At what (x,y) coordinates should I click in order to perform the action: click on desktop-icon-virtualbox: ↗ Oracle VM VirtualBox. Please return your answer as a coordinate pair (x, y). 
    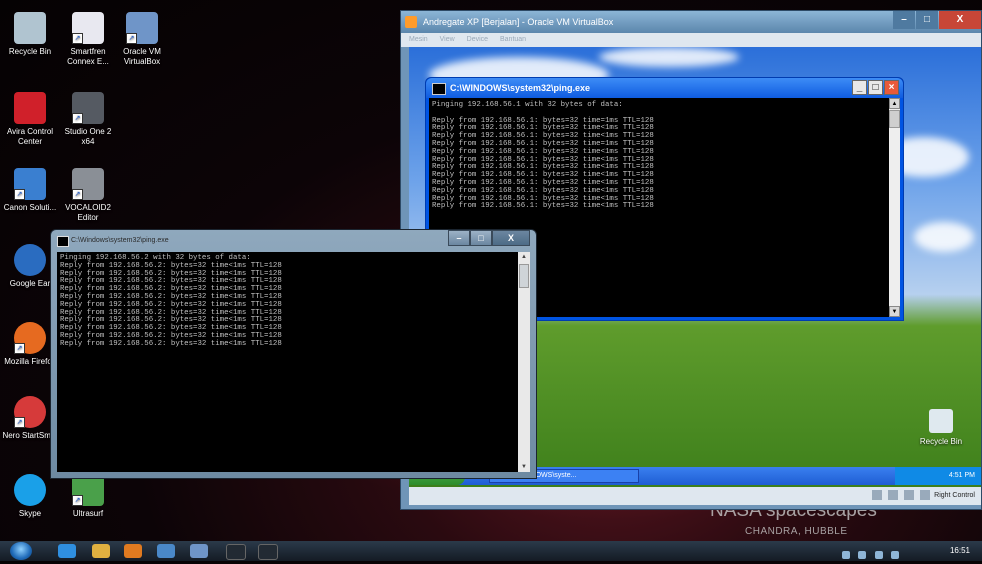
    Looking at the image, I should click on (142, 39).